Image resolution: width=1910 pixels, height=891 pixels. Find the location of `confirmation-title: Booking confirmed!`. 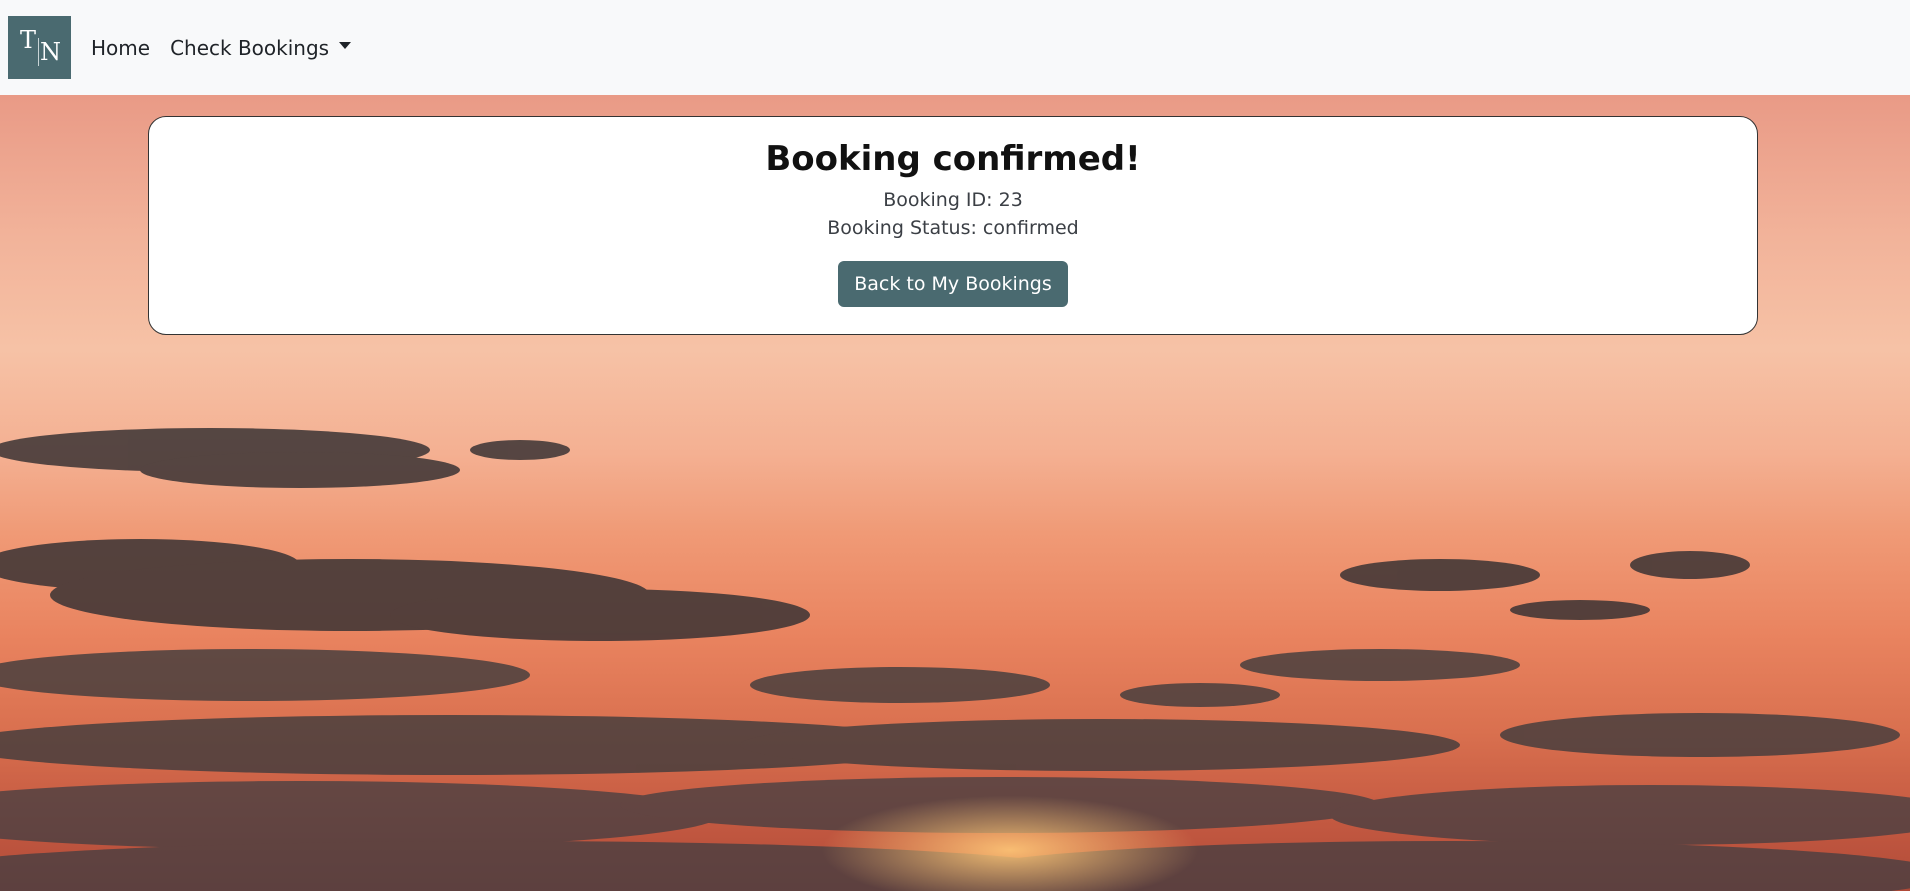

confirmation-title: Booking confirmed! is located at coordinates (953, 159).